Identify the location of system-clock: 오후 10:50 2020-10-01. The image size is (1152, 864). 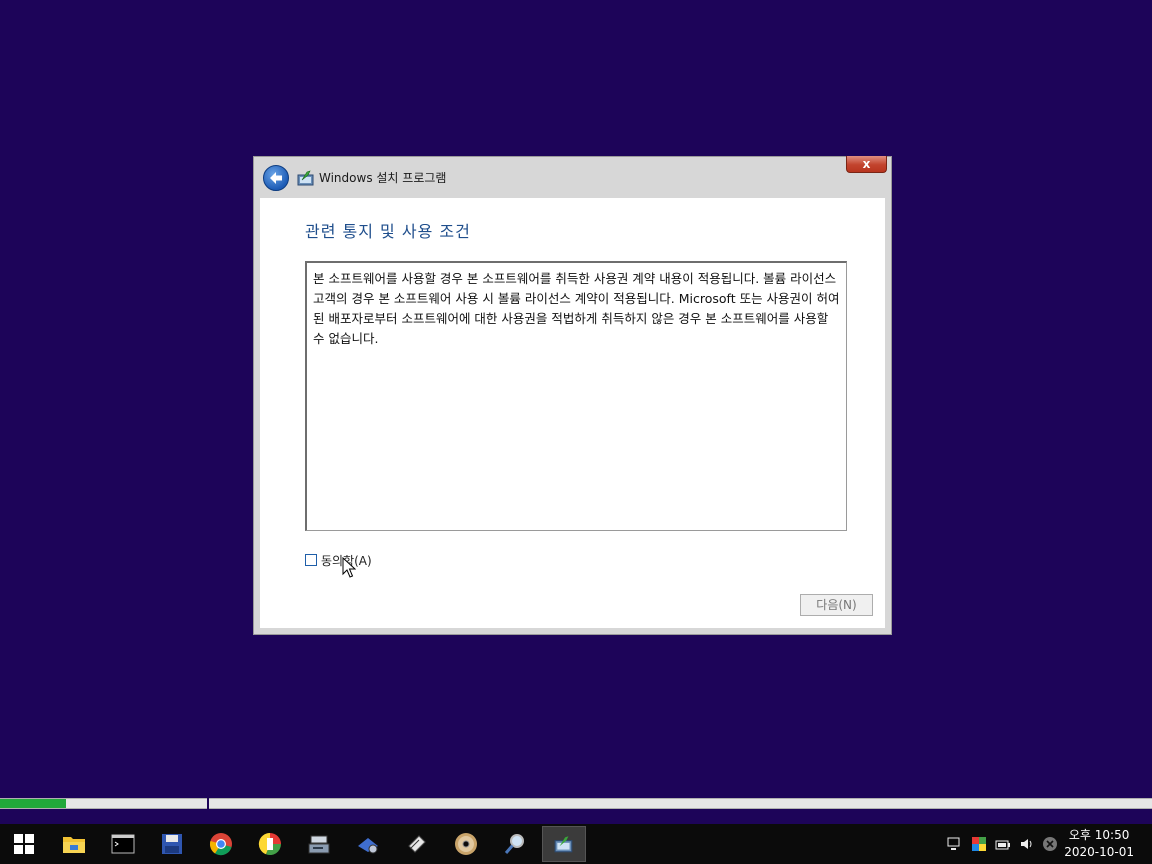
(1099, 844).